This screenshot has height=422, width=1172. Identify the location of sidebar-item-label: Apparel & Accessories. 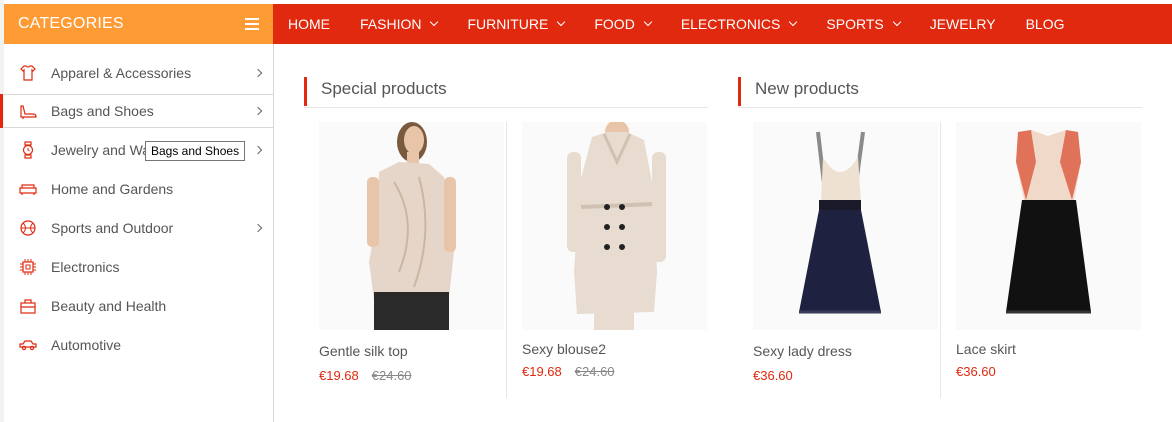
(121, 72).